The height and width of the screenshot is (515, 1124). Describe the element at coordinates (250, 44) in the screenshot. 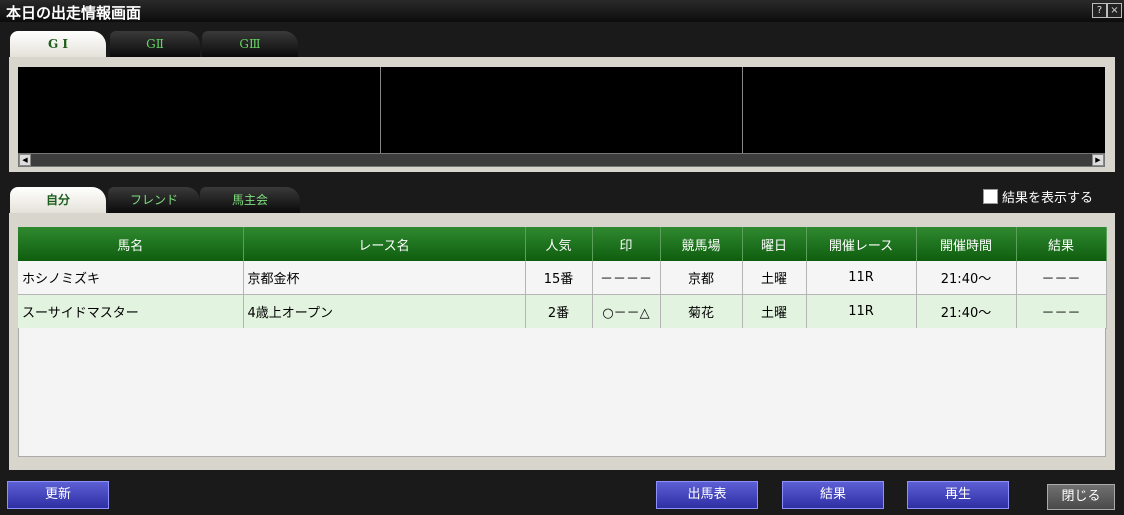

I see `tab-g3: GⅢ` at that location.